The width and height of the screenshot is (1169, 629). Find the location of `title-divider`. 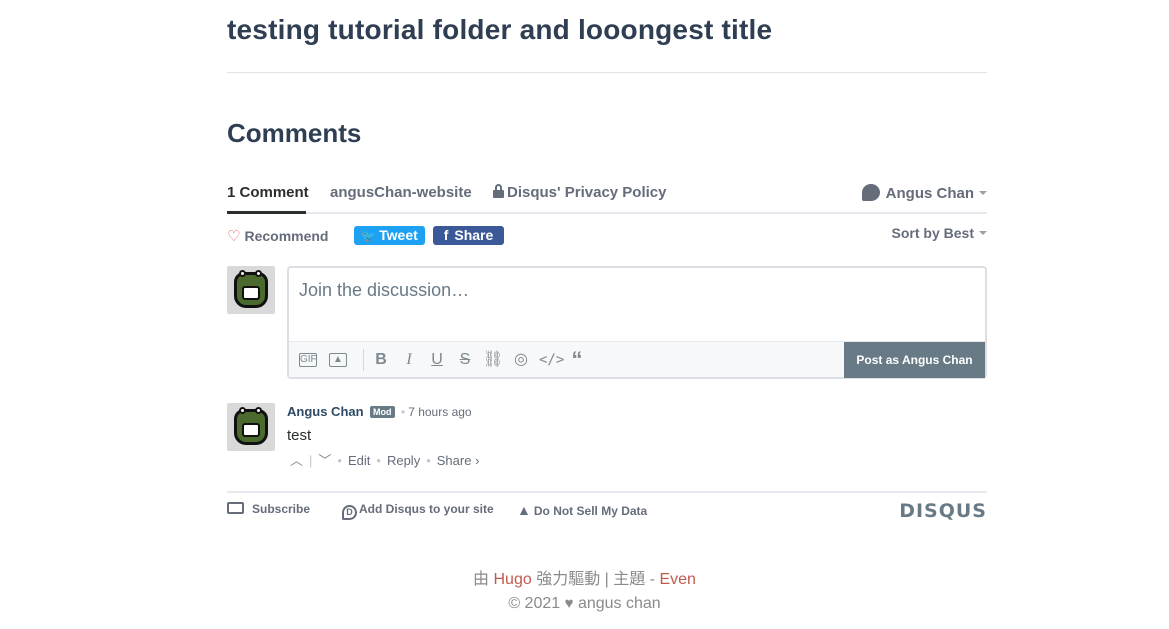

title-divider is located at coordinates (607, 72).